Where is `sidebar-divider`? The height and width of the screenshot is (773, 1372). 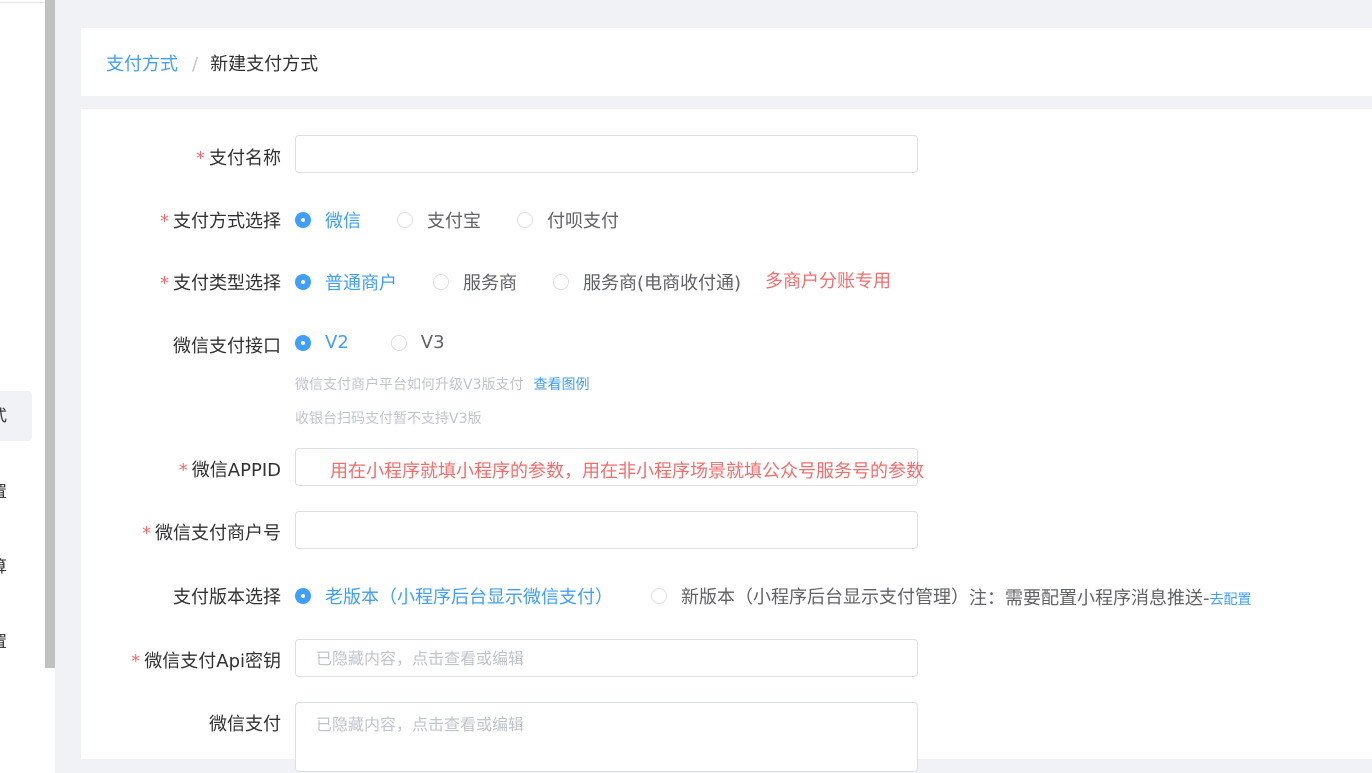
sidebar-divider is located at coordinates (22, 2).